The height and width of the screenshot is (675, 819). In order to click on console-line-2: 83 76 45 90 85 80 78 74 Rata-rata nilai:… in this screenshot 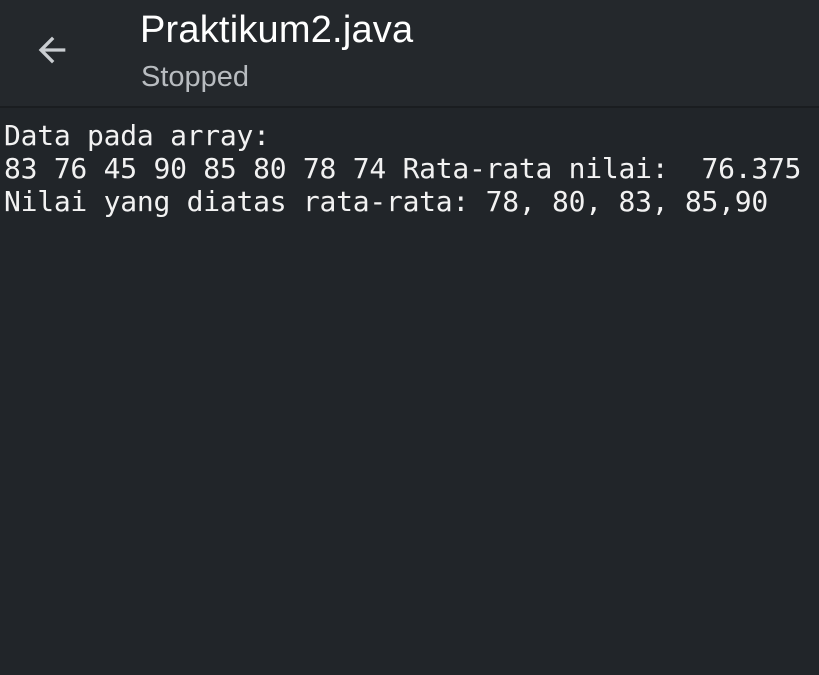, I will do `click(403, 168)`.